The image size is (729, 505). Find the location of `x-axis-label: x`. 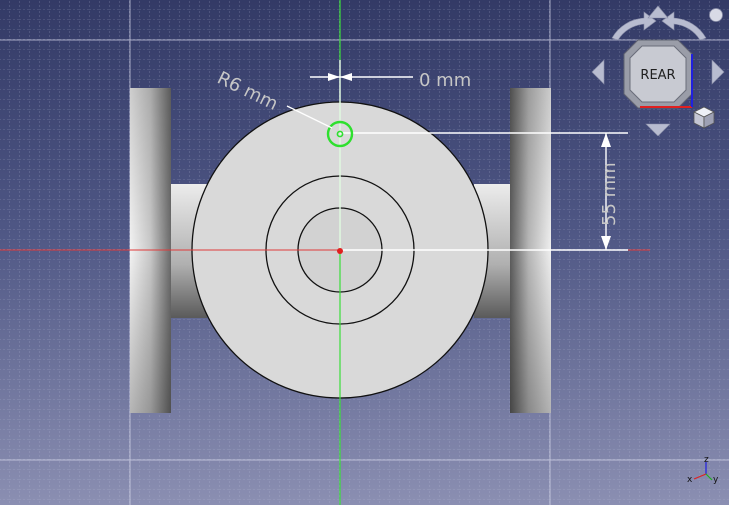

x-axis-label: x is located at coordinates (690, 480).